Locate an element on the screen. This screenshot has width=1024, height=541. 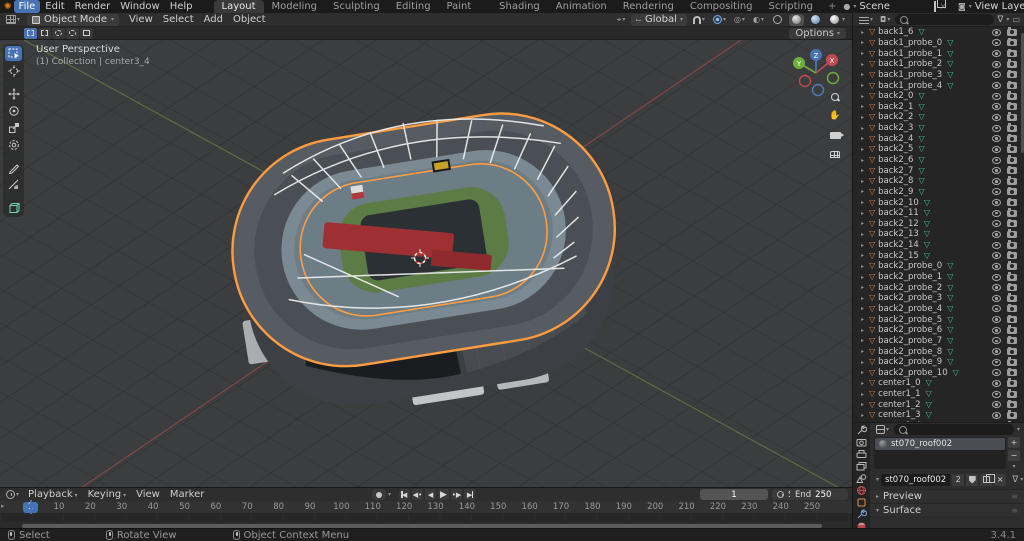
frame-end-field: End 250 is located at coordinates (819, 494).